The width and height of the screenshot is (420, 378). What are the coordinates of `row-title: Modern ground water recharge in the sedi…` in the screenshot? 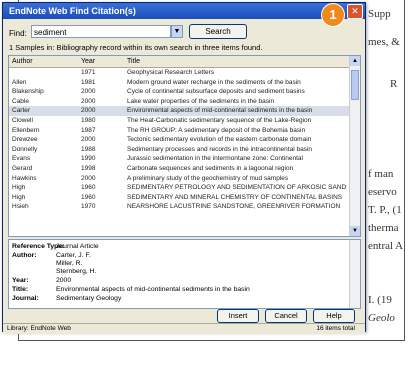 It's located at (214, 82).